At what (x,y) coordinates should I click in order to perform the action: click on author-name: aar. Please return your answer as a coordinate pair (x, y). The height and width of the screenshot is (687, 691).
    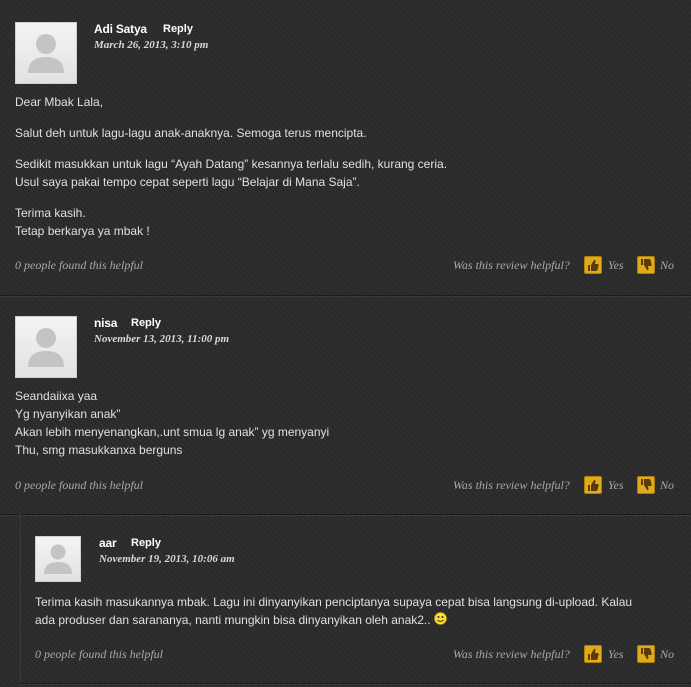
    Looking at the image, I should click on (108, 543).